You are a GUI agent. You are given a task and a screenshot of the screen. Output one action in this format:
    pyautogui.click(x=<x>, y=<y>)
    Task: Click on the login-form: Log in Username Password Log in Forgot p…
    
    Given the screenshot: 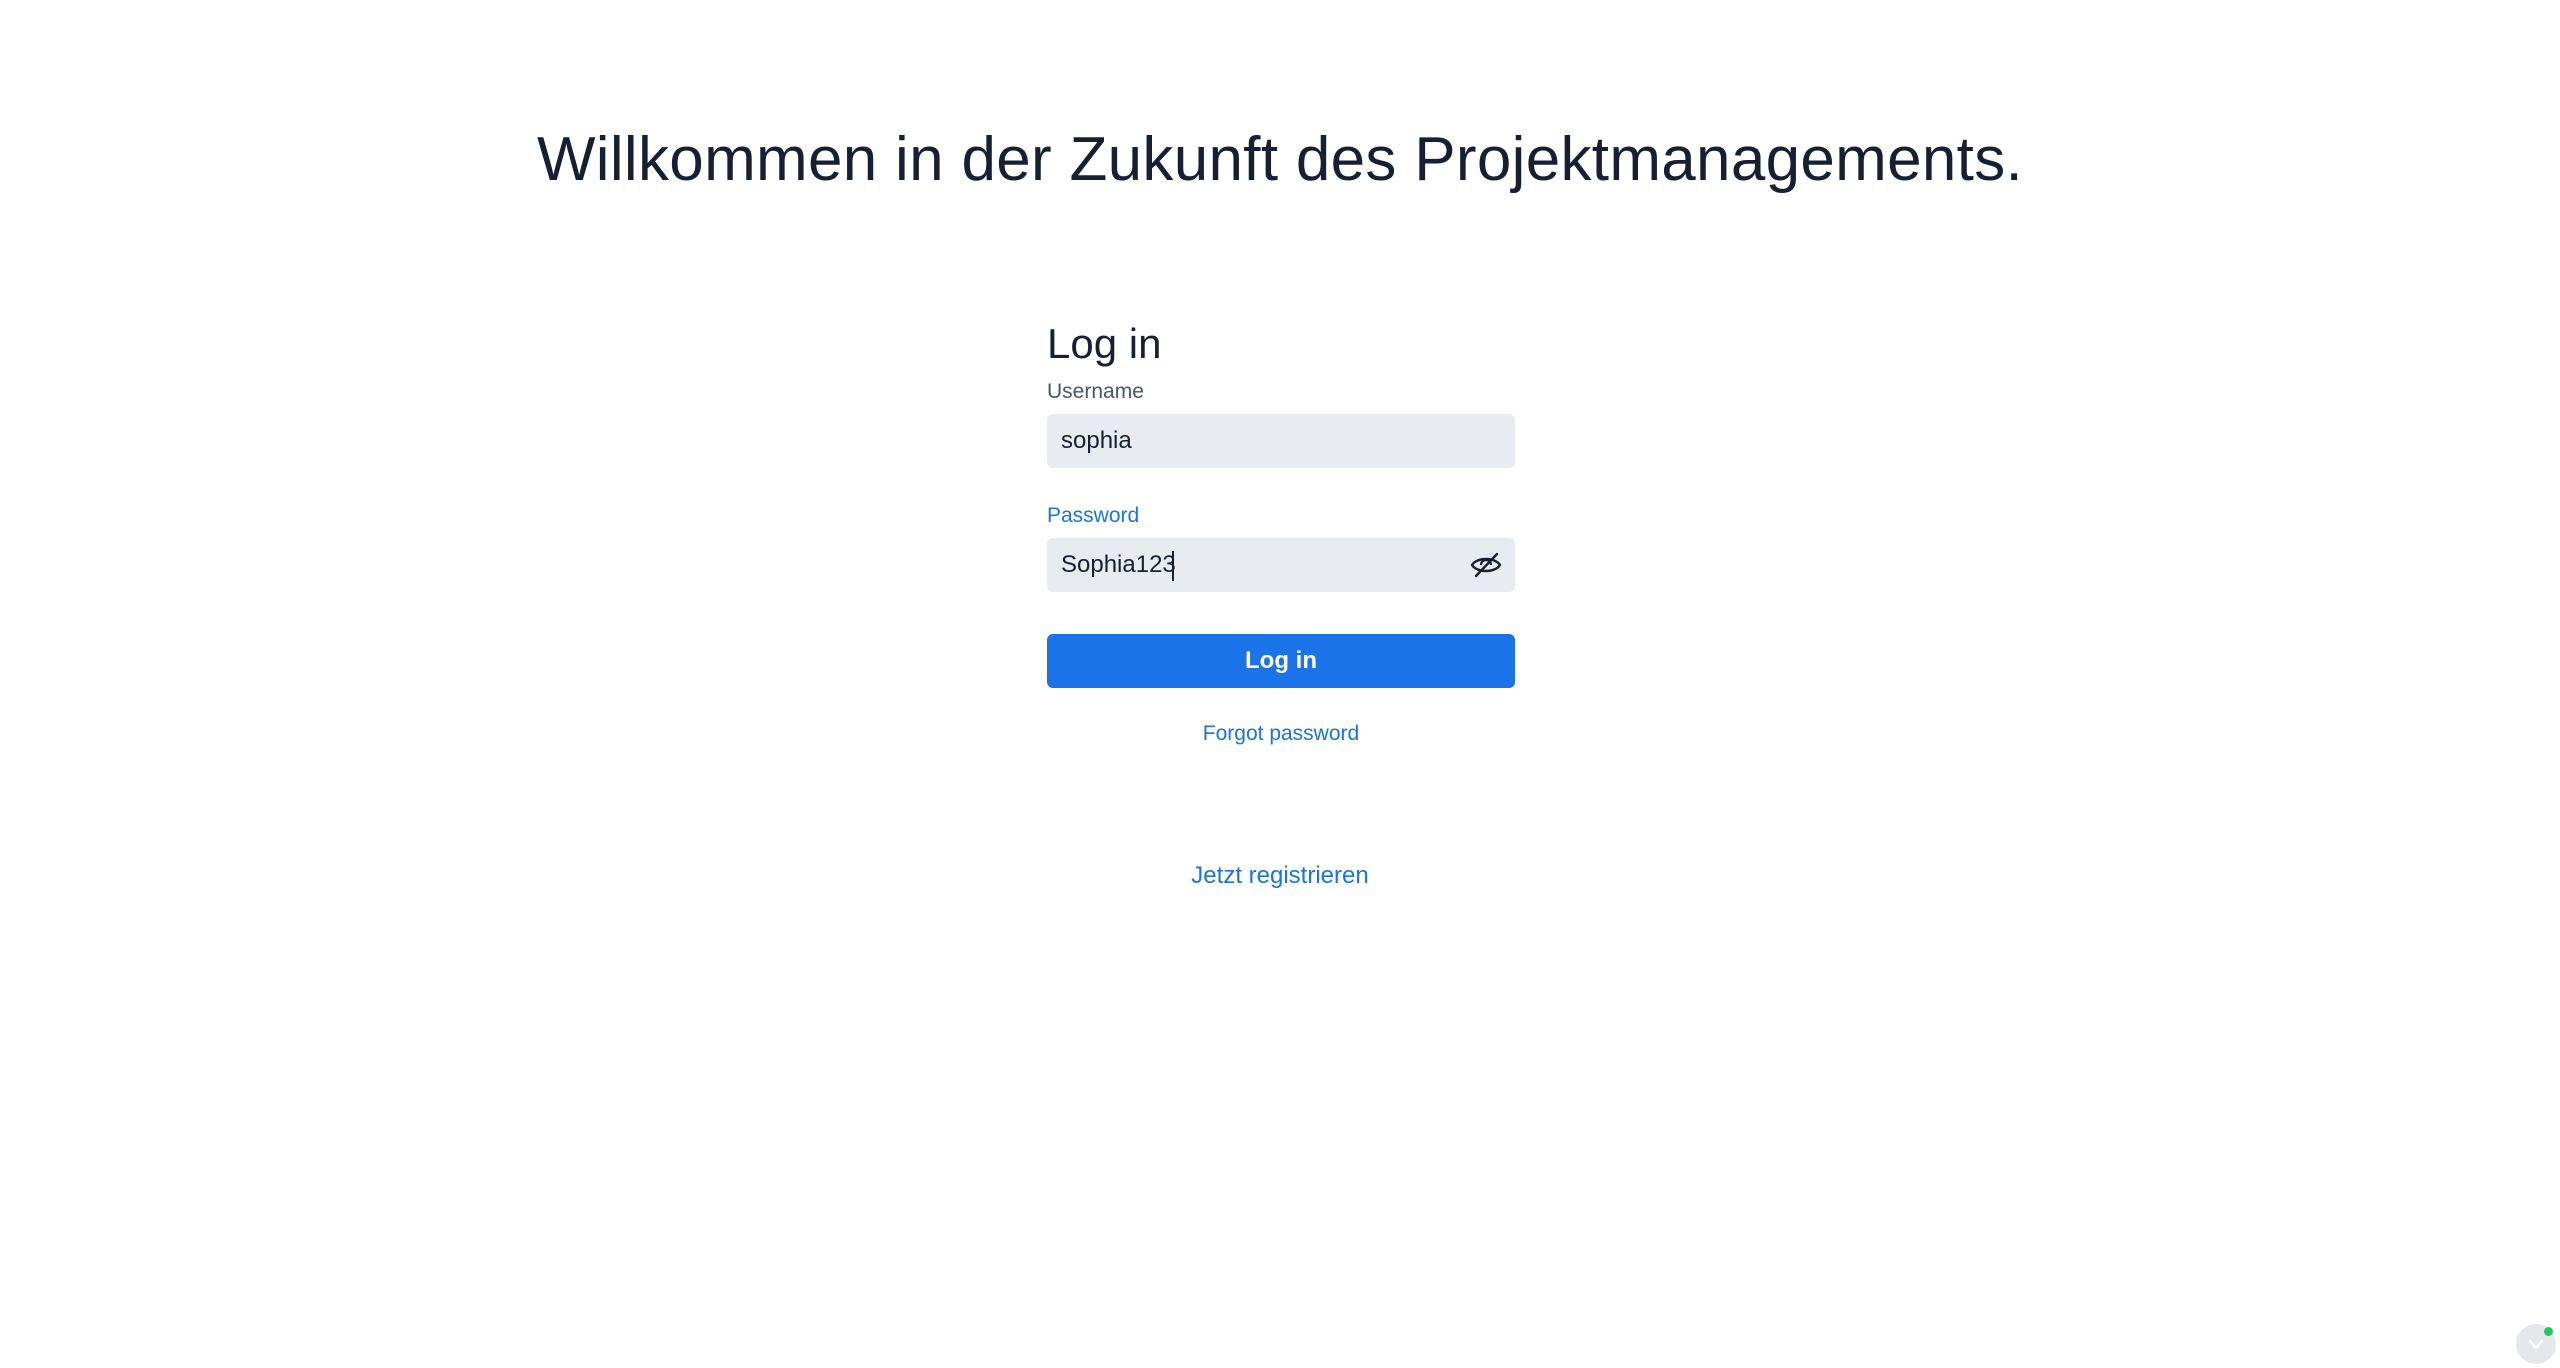 What is the action you would take?
    pyautogui.click(x=1281, y=532)
    